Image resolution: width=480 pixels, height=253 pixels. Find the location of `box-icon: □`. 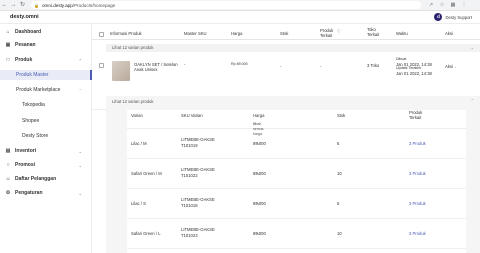

box-icon: □ is located at coordinates (8, 60).